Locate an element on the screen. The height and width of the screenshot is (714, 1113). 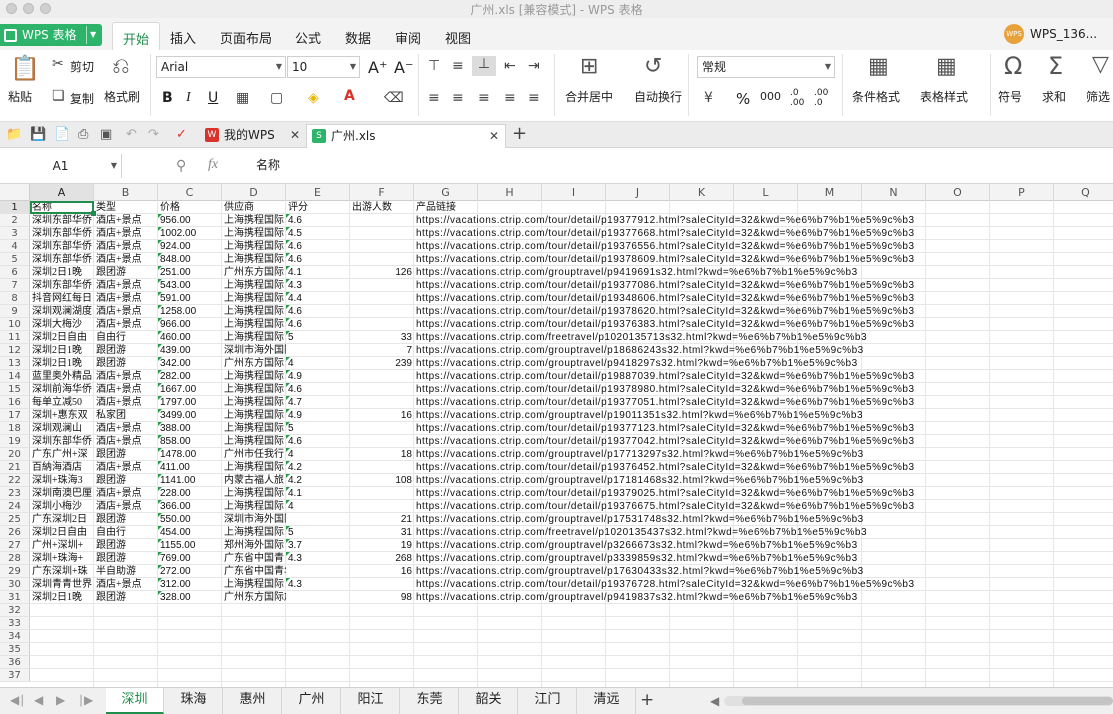
name-box: A1 ▼ is located at coordinates (61, 166).